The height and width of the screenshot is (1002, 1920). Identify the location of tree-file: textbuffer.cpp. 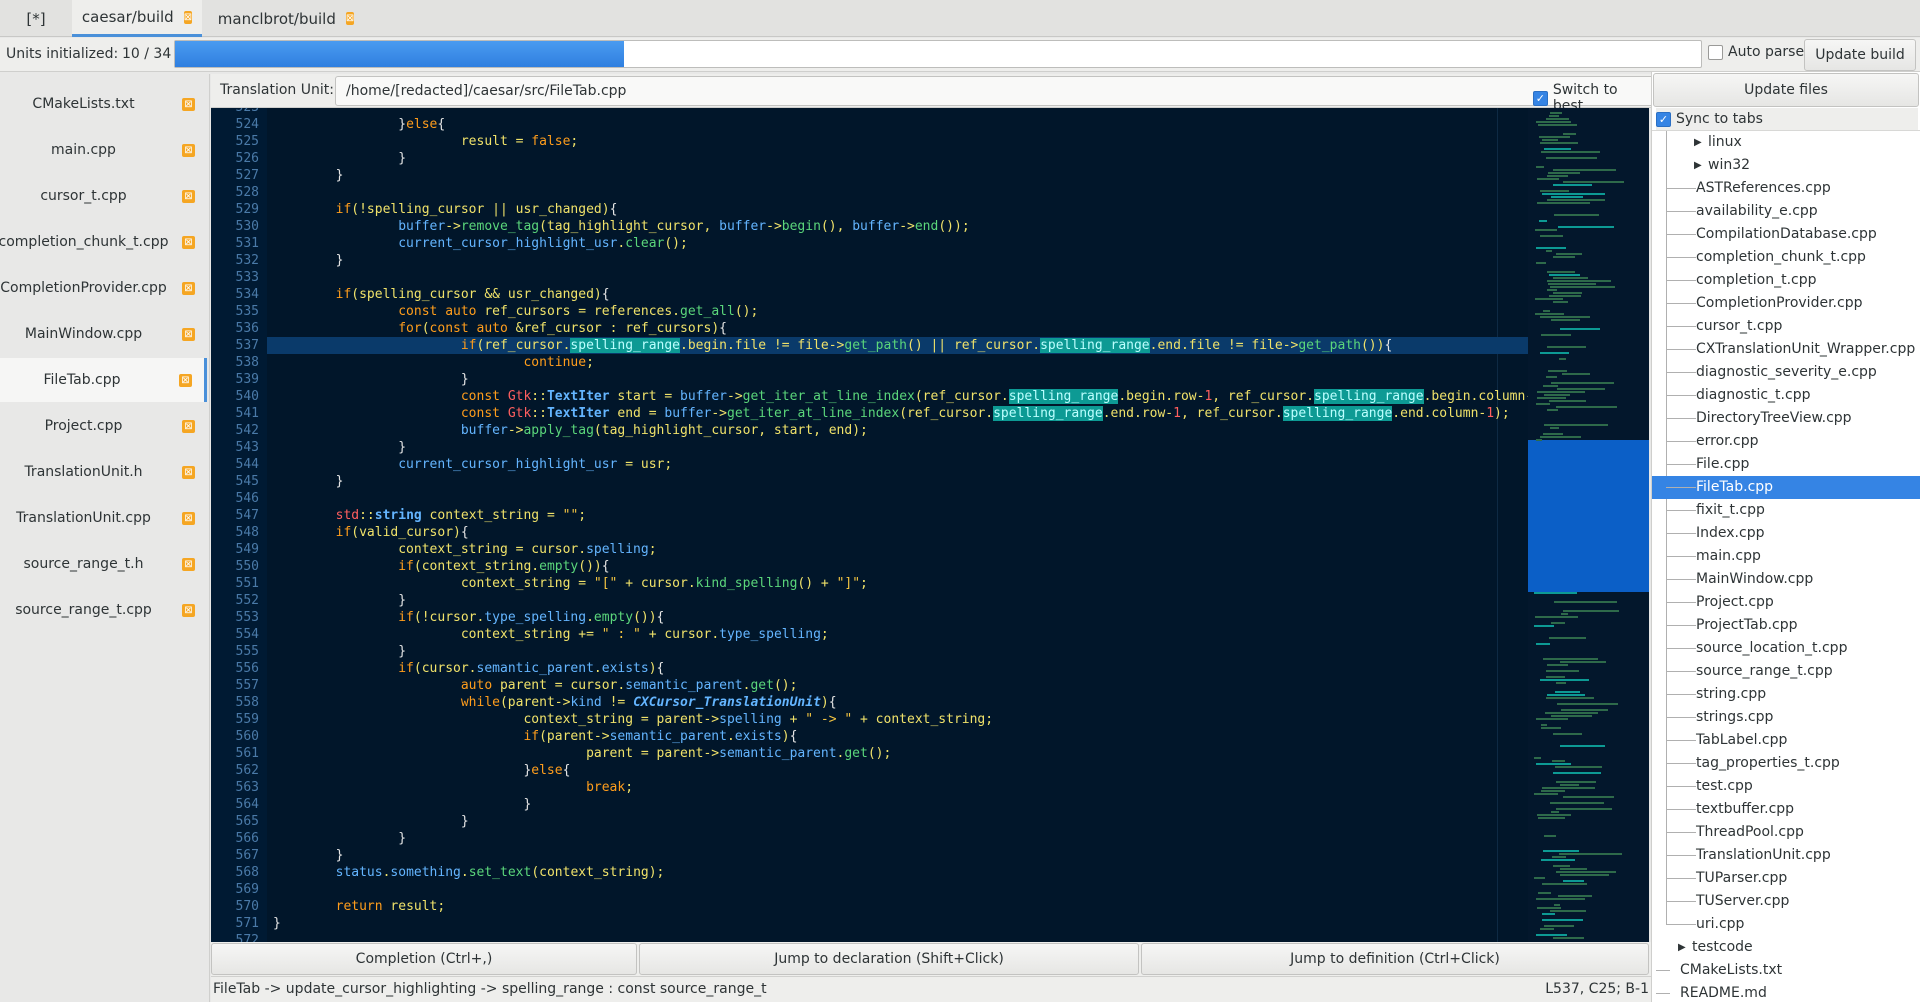
(1786, 809).